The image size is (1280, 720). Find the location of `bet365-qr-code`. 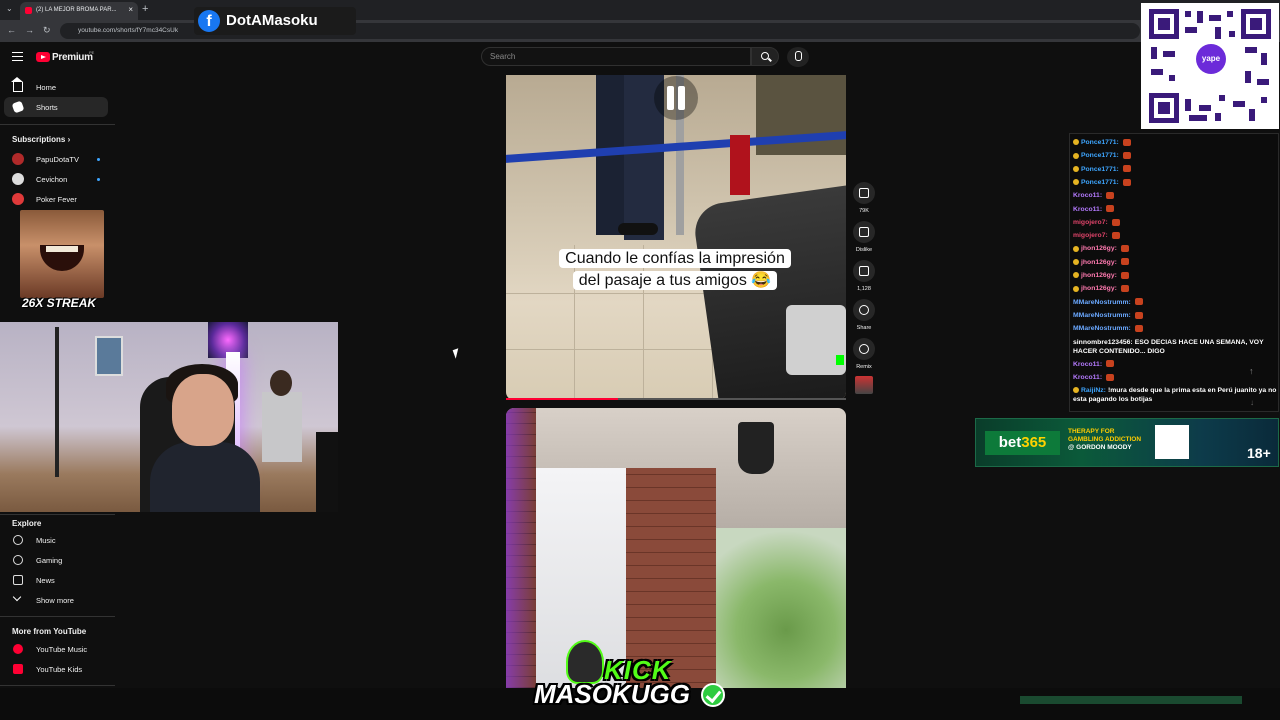

bet365-qr-code is located at coordinates (1172, 442).